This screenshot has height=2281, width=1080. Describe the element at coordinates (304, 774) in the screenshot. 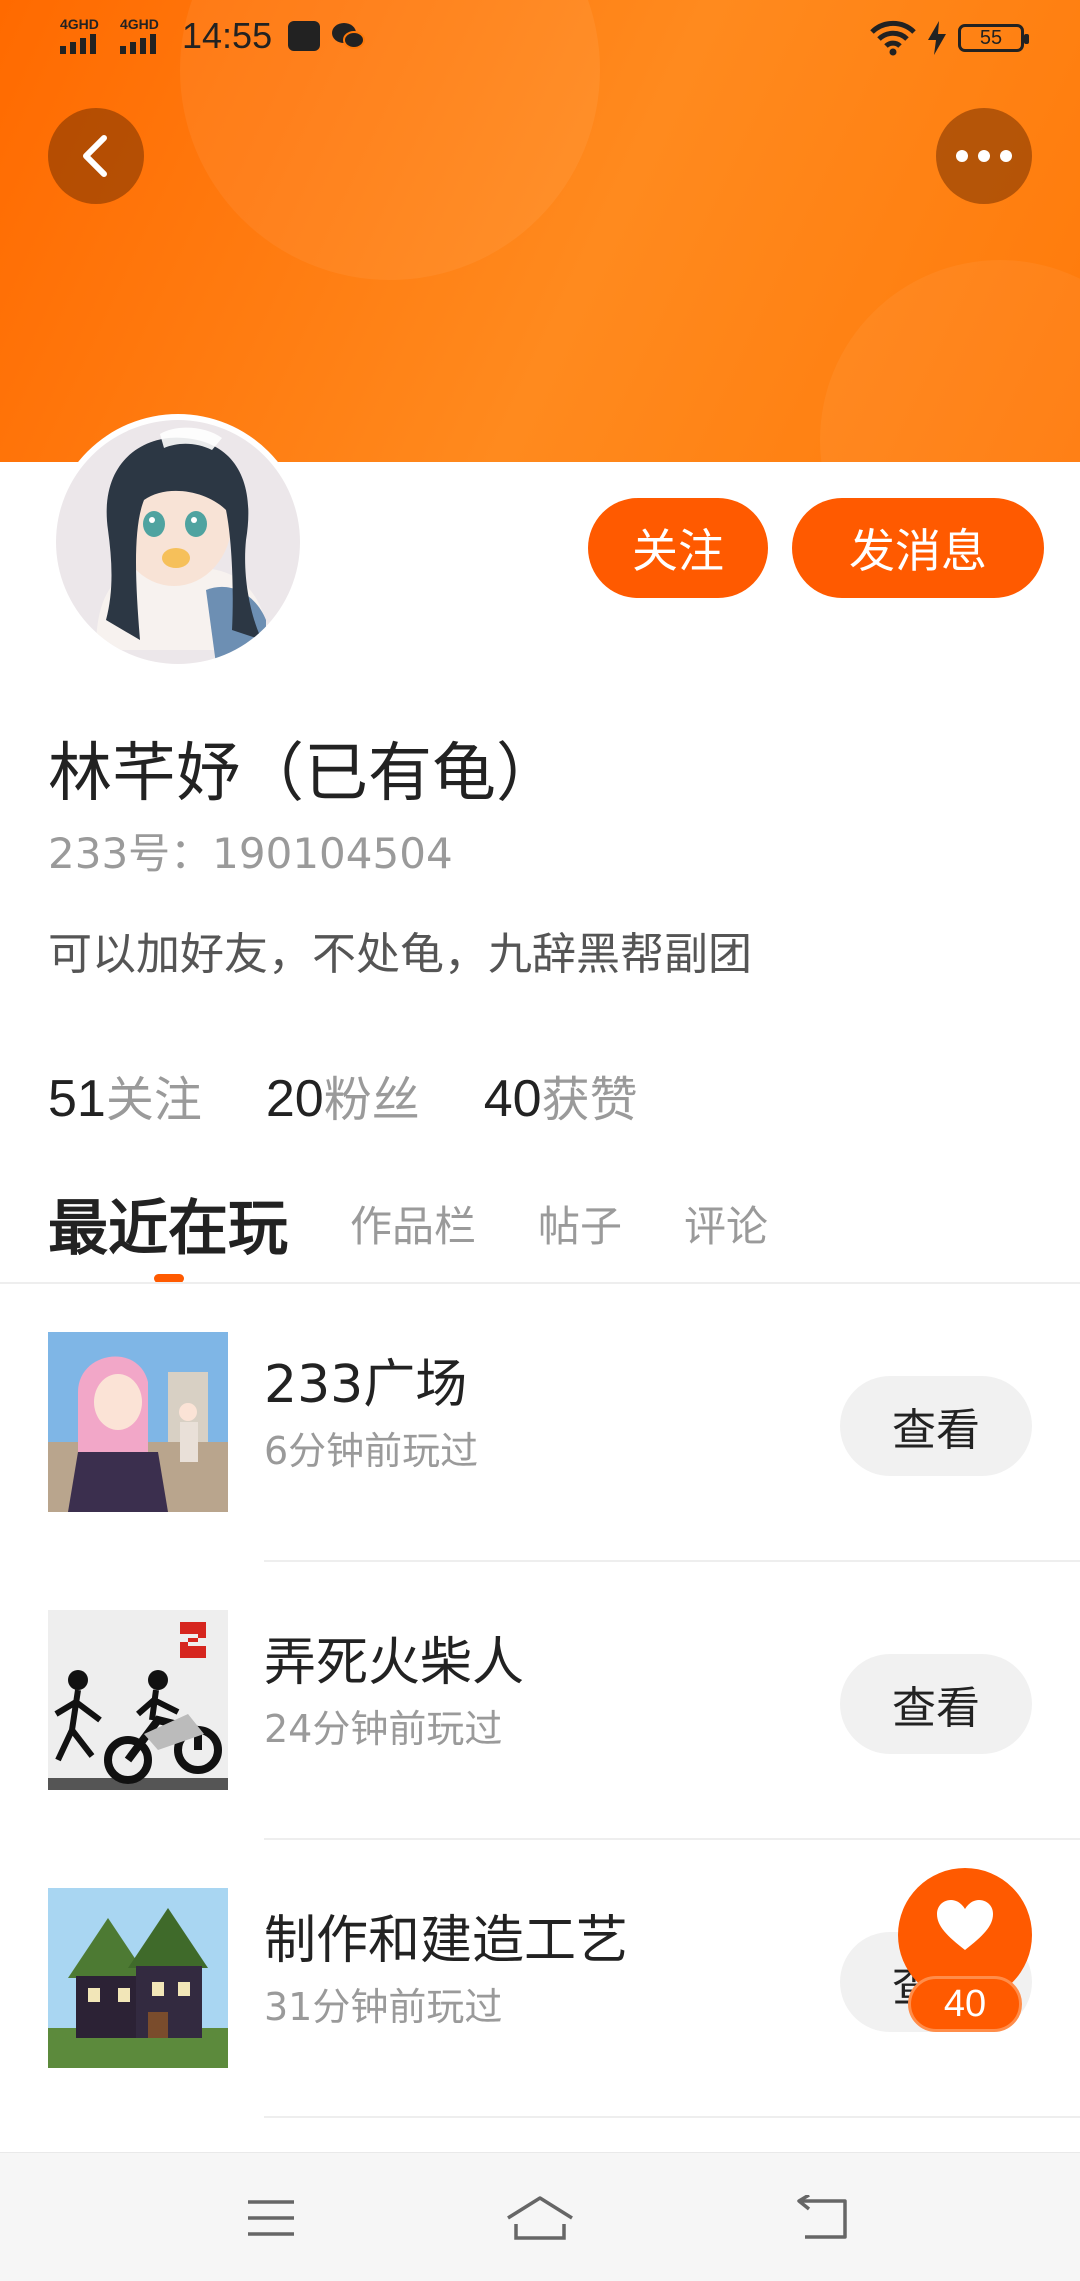

I see `user-name: 林芊妤（已有龟）` at that location.